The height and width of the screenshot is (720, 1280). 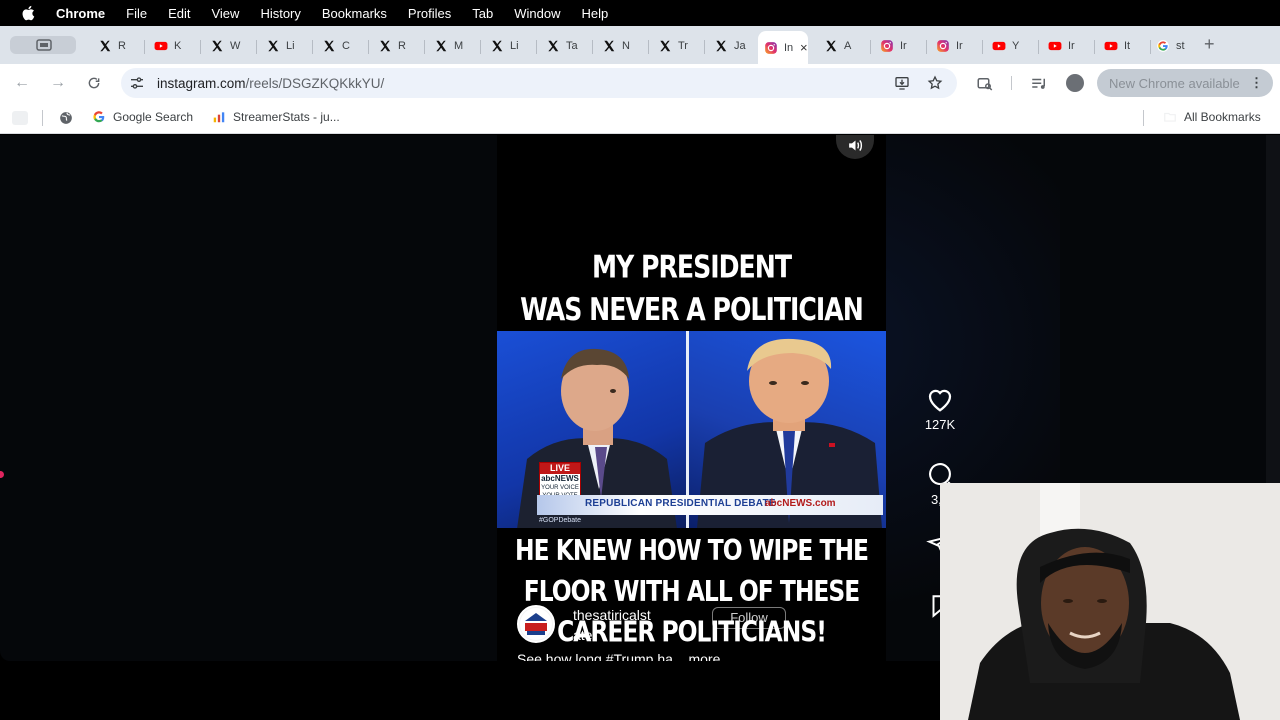 I want to click on notification-dot, so click(x=2, y=474).